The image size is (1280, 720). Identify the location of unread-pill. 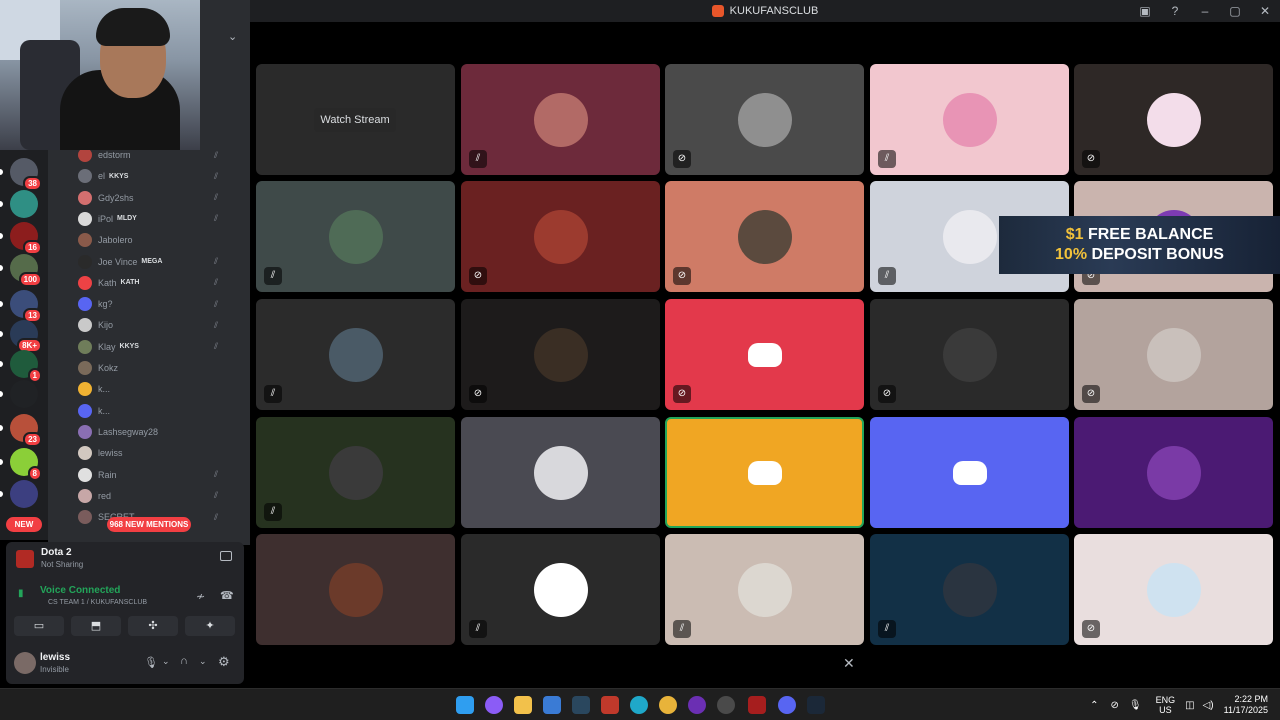
(1, 204).